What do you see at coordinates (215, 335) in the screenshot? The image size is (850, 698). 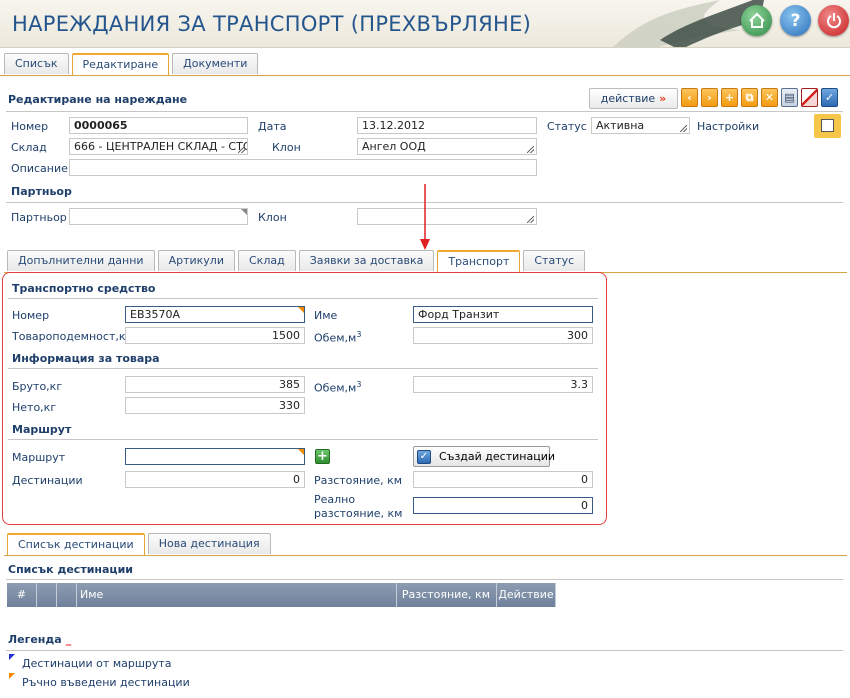 I see `capacity-field: 1500` at bounding box center [215, 335].